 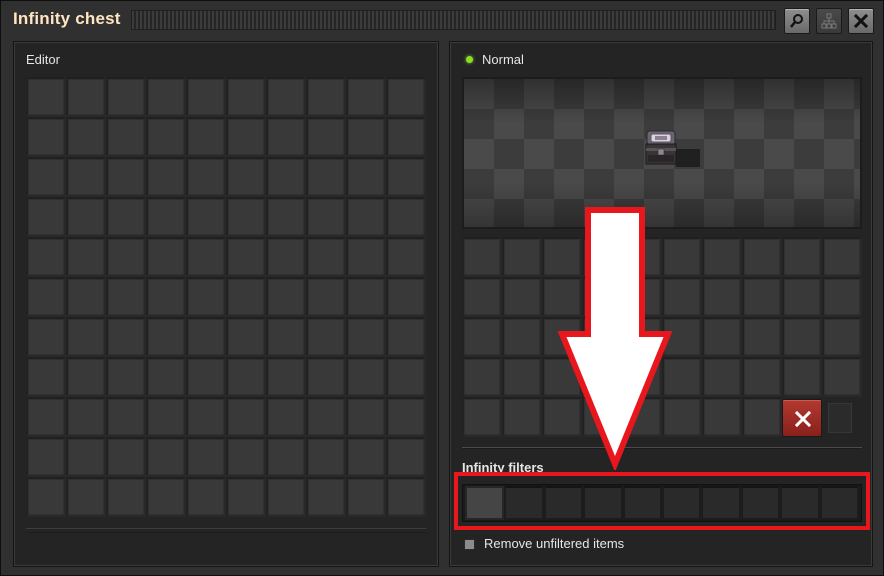 I want to click on remove-unfiltered-checkbox, so click(x=469, y=544).